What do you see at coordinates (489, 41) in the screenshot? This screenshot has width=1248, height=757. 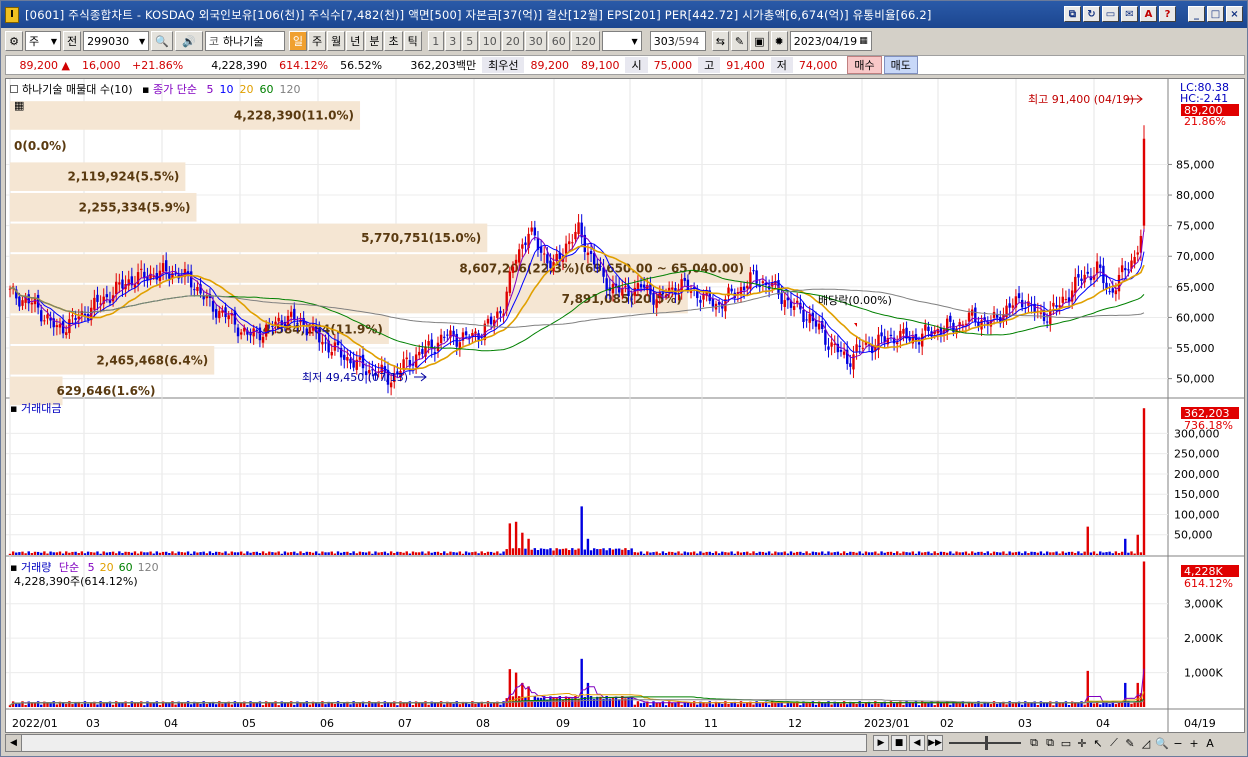 I see `interval-button-10: 10` at bounding box center [489, 41].